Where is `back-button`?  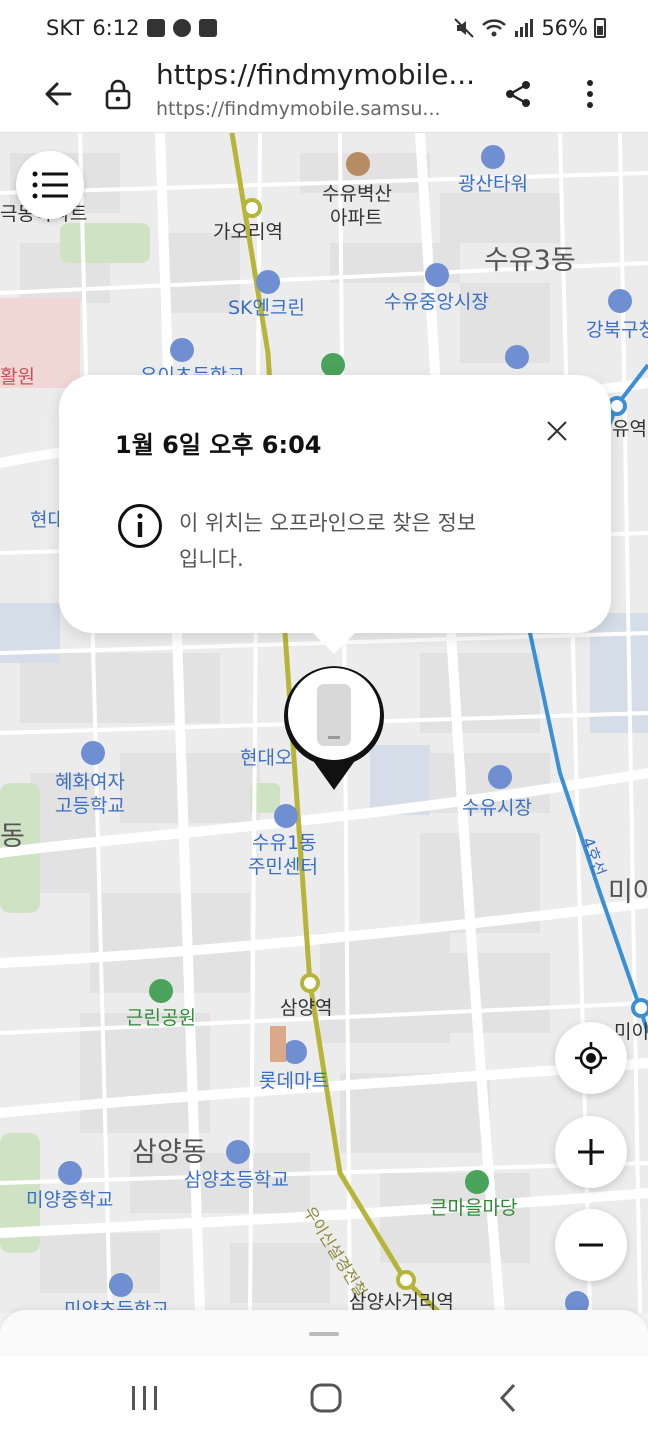 back-button is located at coordinates (58, 94).